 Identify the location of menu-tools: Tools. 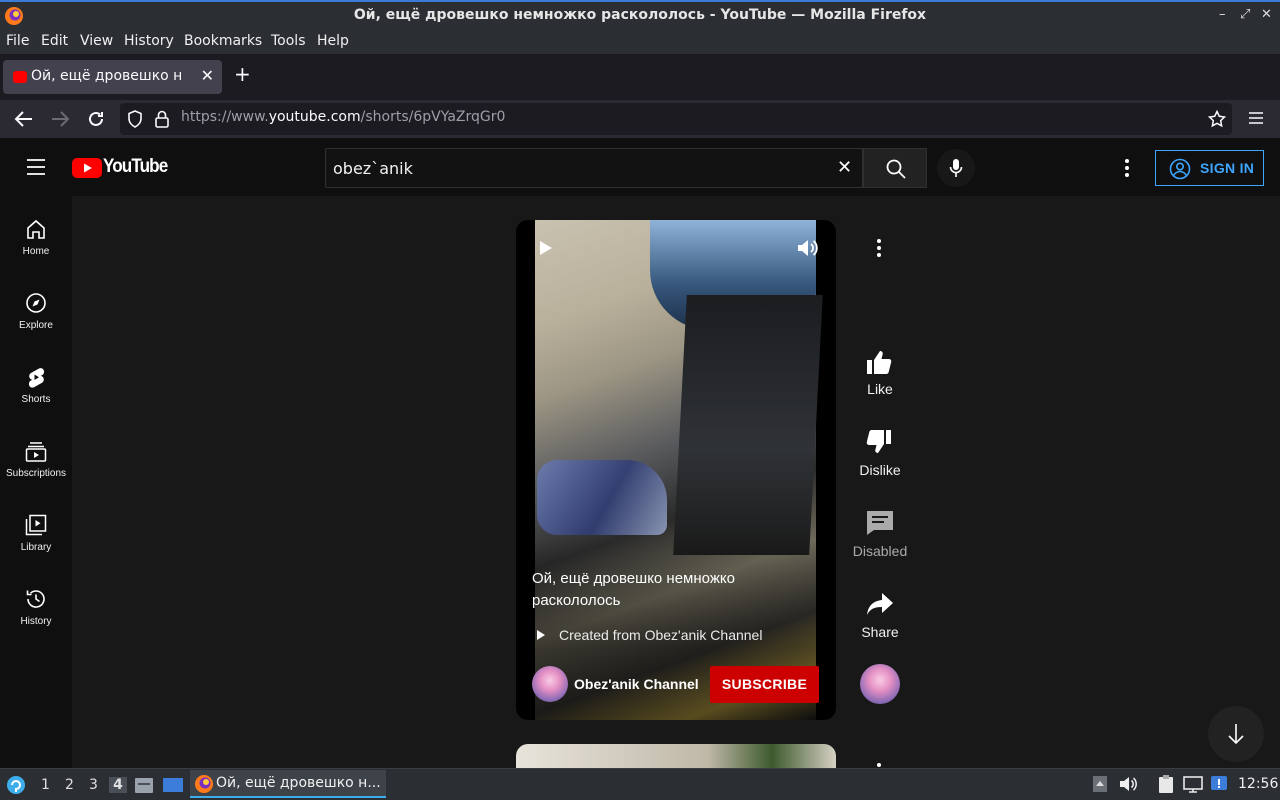
(288, 41).